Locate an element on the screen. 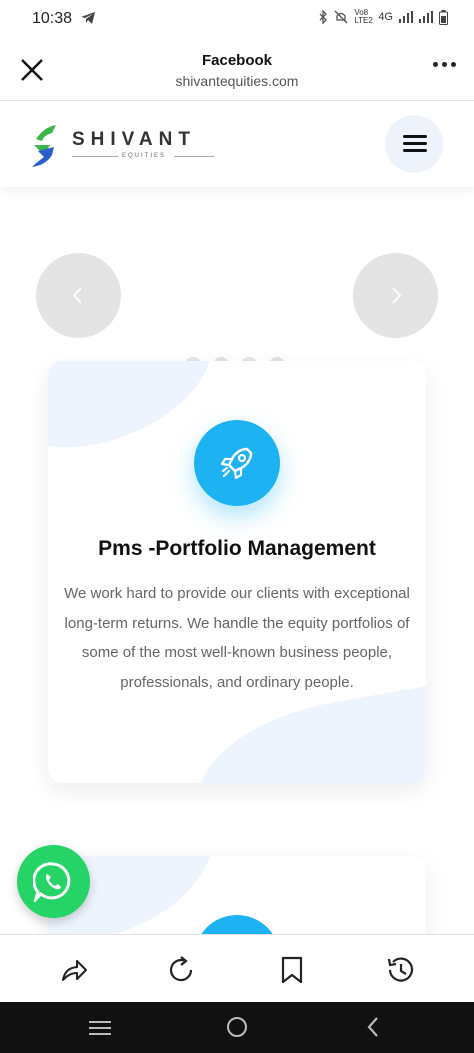 Image resolution: width=474 pixels, height=1053 pixels. logo-divider-left is located at coordinates (95, 156).